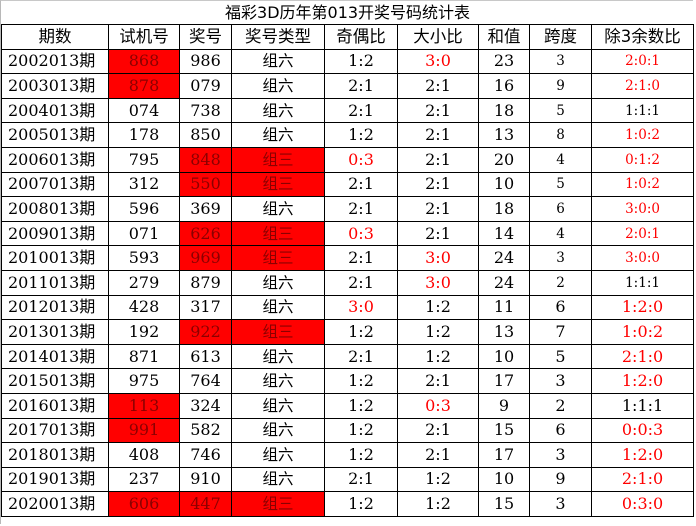 This screenshot has height=526, width=696. What do you see at coordinates (642, 209) in the screenshot?
I see `cell-mod3-ratio: 3:0:0` at bounding box center [642, 209].